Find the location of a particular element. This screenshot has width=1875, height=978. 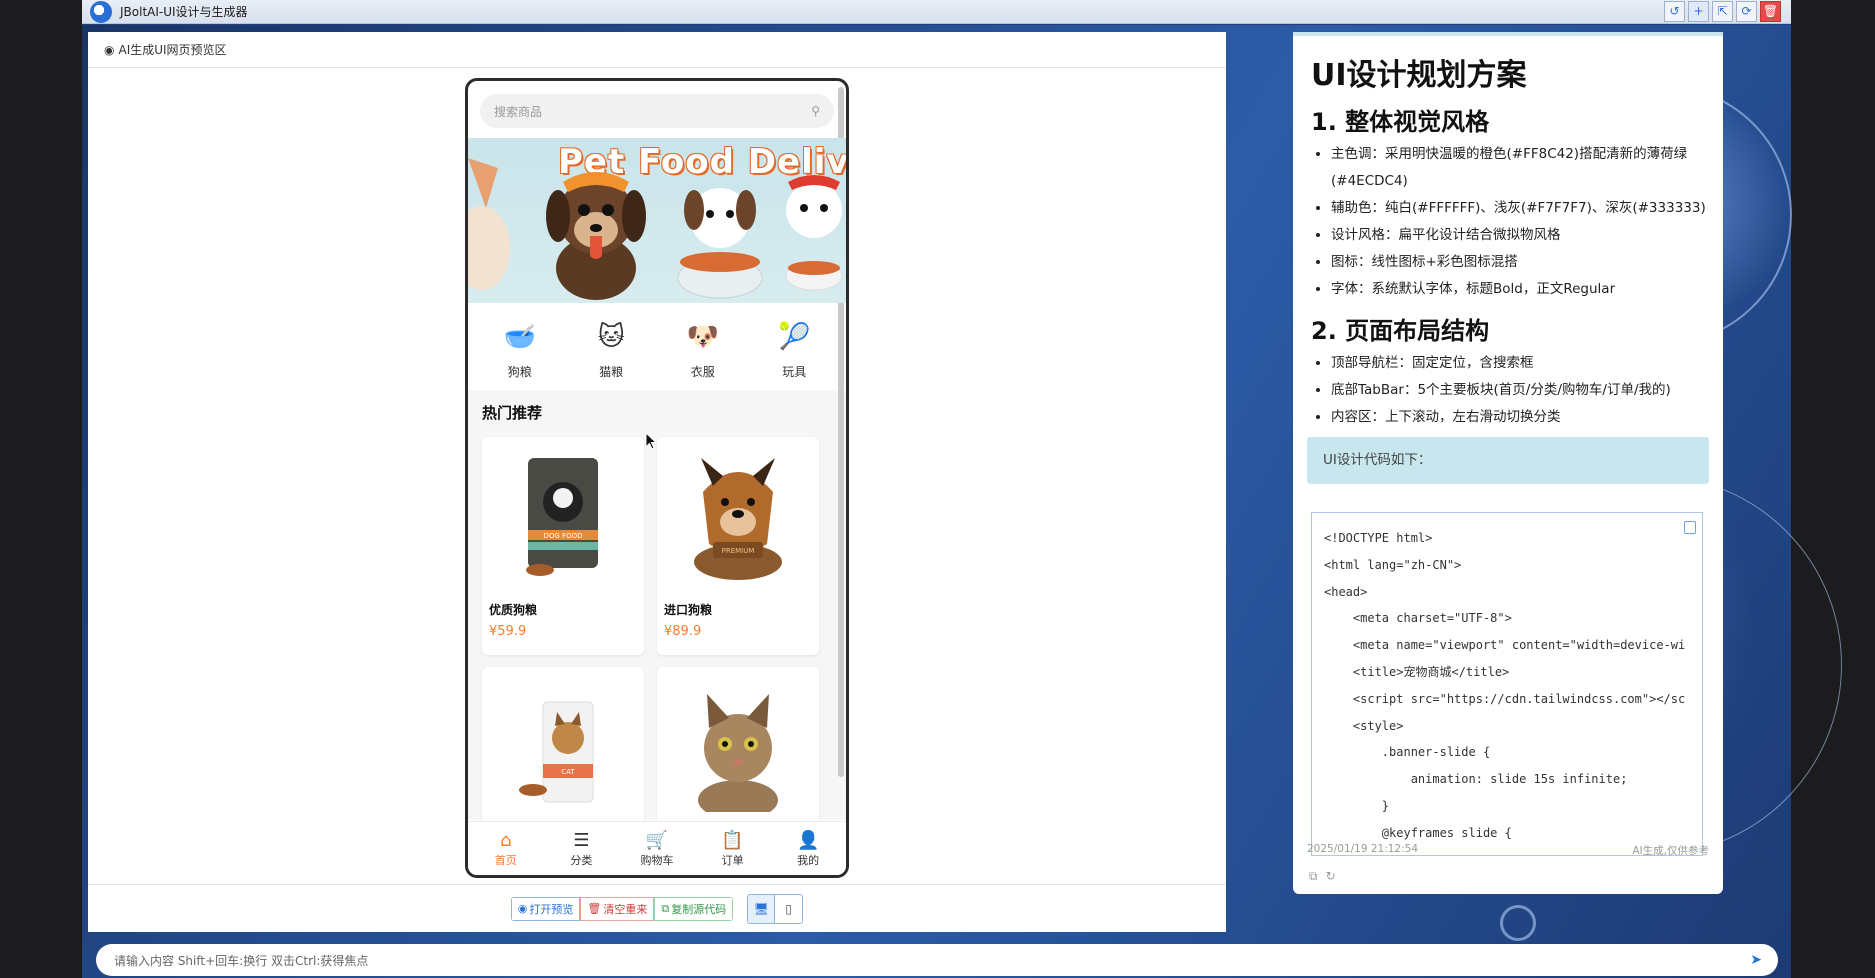

product-price: ¥59.9 is located at coordinates (508, 631).